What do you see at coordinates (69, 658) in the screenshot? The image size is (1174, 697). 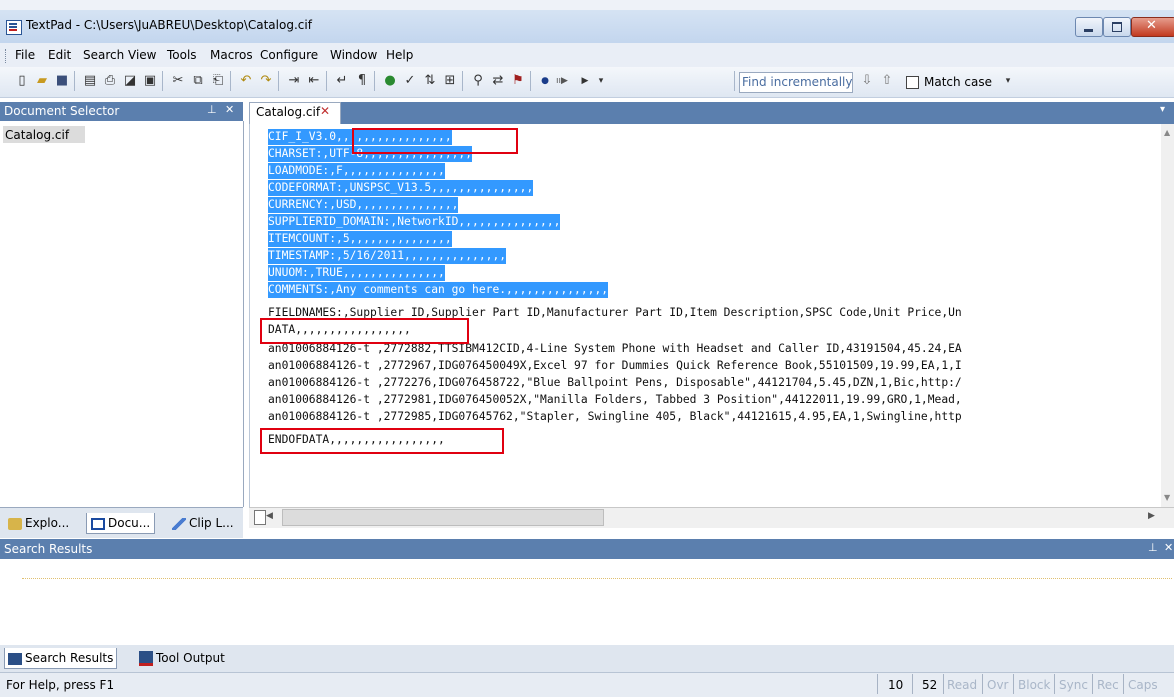 I see `tab-search-results-label: Search Results` at bounding box center [69, 658].